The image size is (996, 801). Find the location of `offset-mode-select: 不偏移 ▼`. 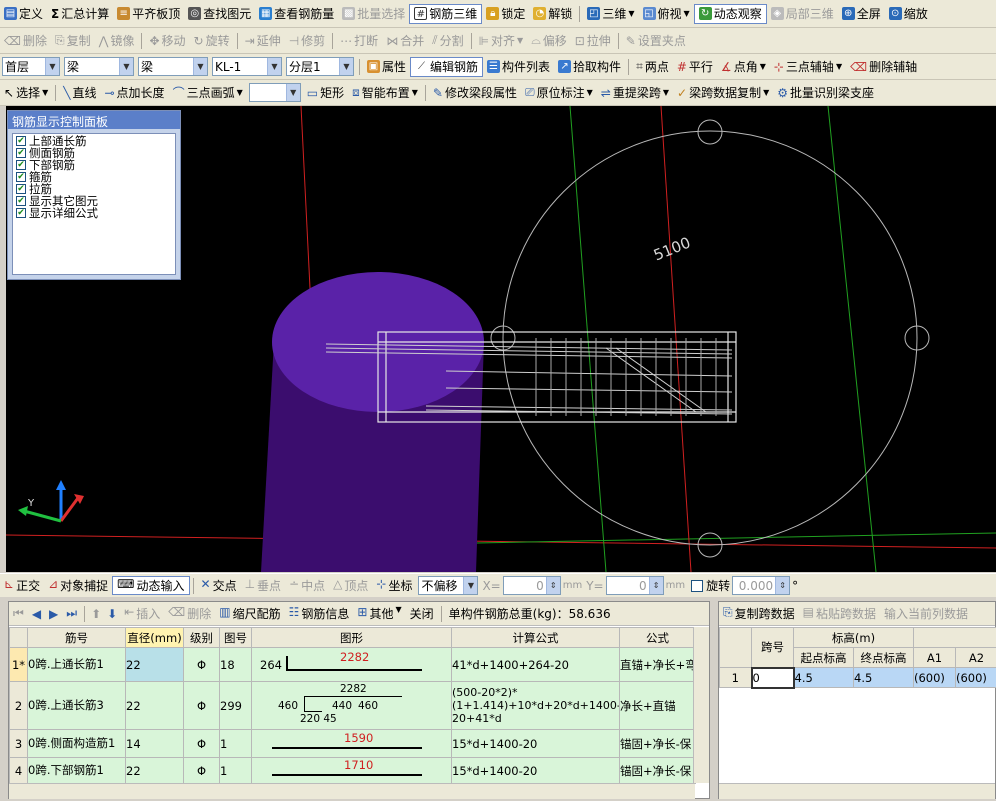

offset-mode-select: 不偏移 ▼ is located at coordinates (448, 585).